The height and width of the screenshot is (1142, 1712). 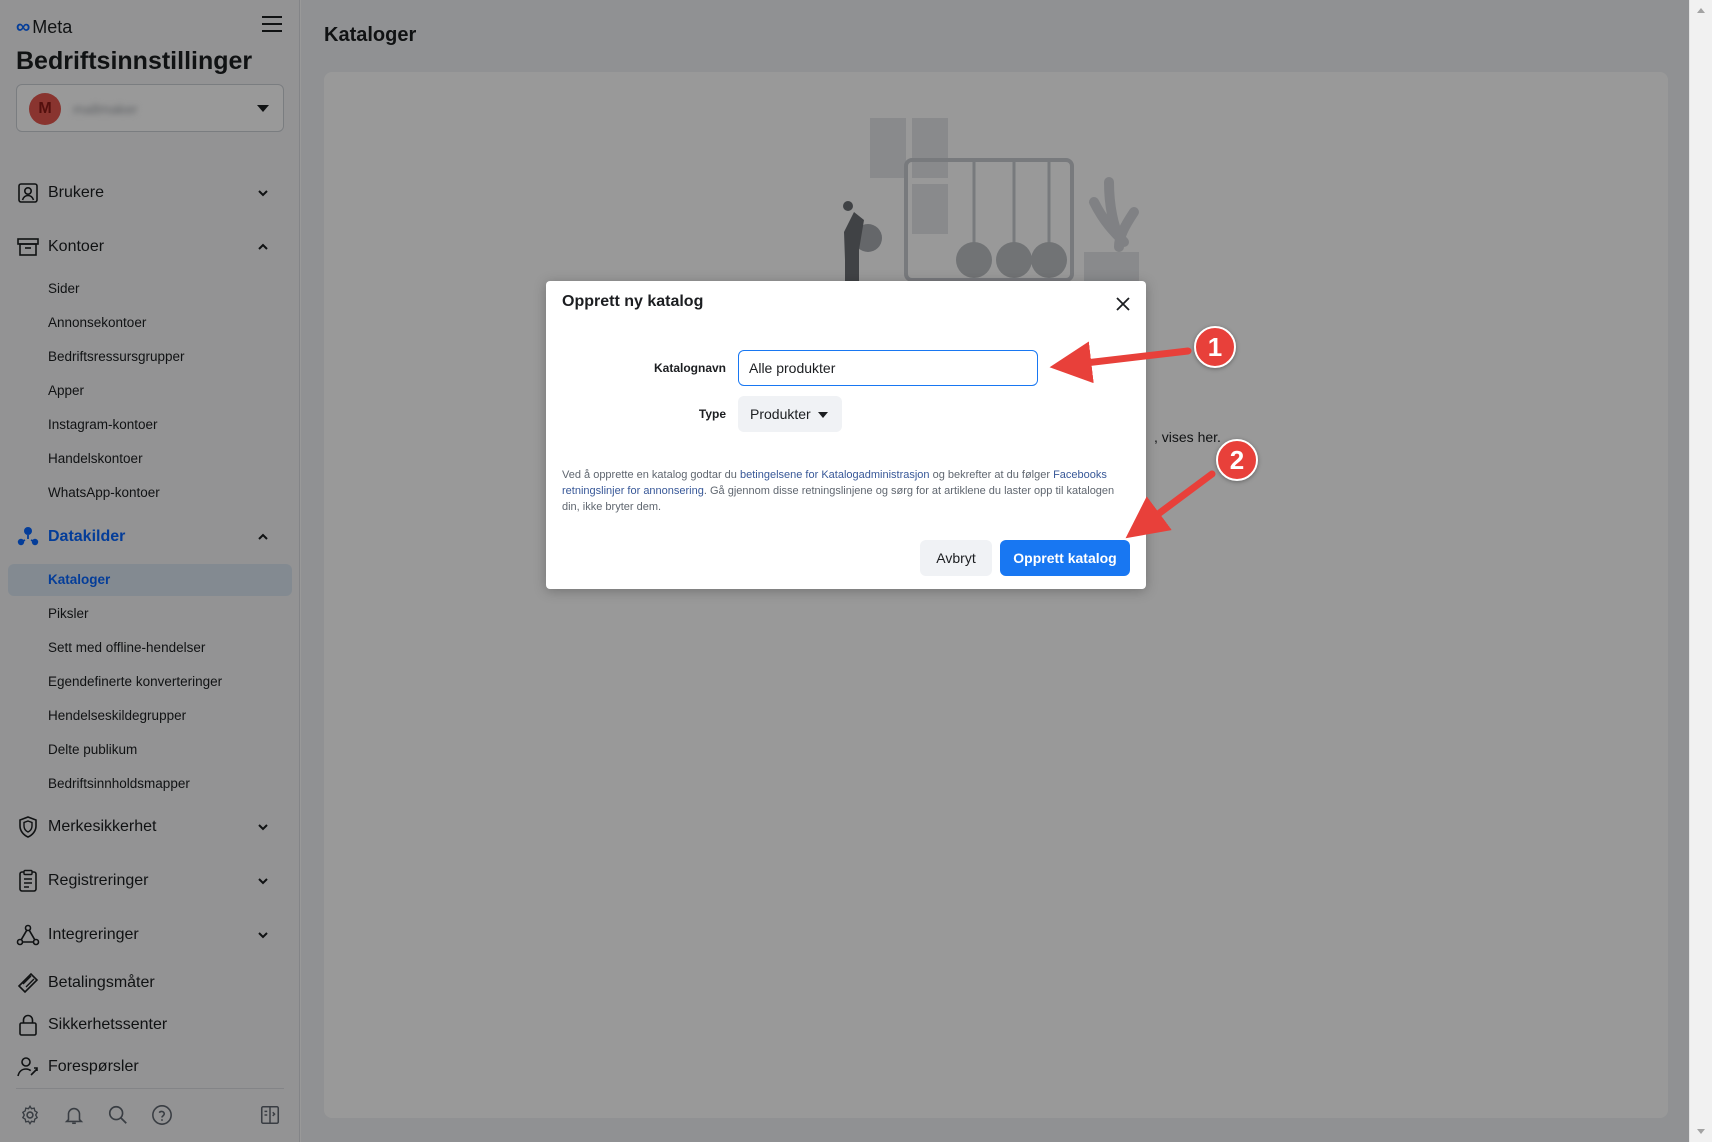 I want to click on type-dropdown-value: Produkter, so click(x=780, y=414).